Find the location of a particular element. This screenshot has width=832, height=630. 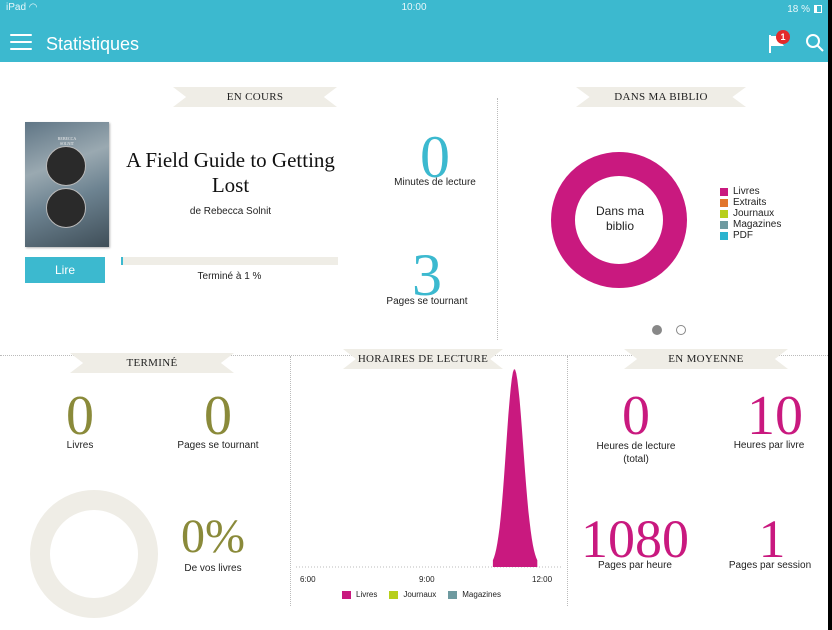

chart-legend-item: Livres is located at coordinates (359, 594).